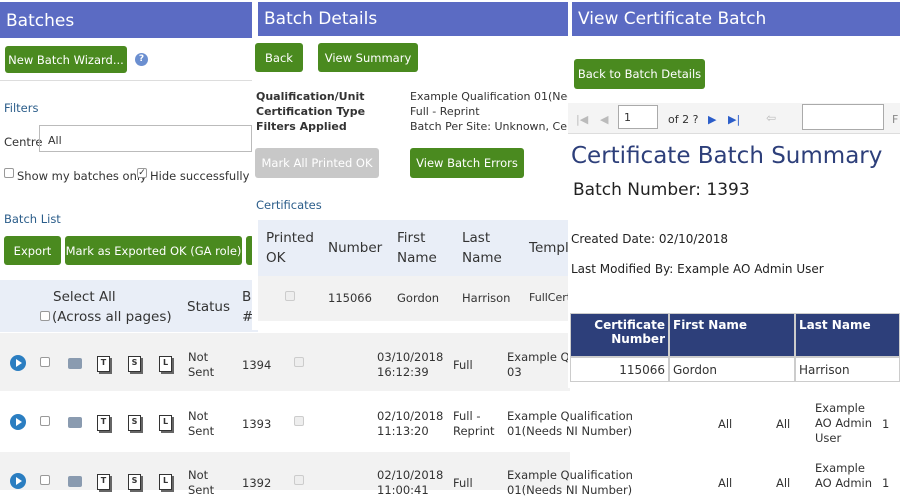  Describe the element at coordinates (82, 176) in the screenshot. I see `show-my-batches-label: Show my batches only` at that location.